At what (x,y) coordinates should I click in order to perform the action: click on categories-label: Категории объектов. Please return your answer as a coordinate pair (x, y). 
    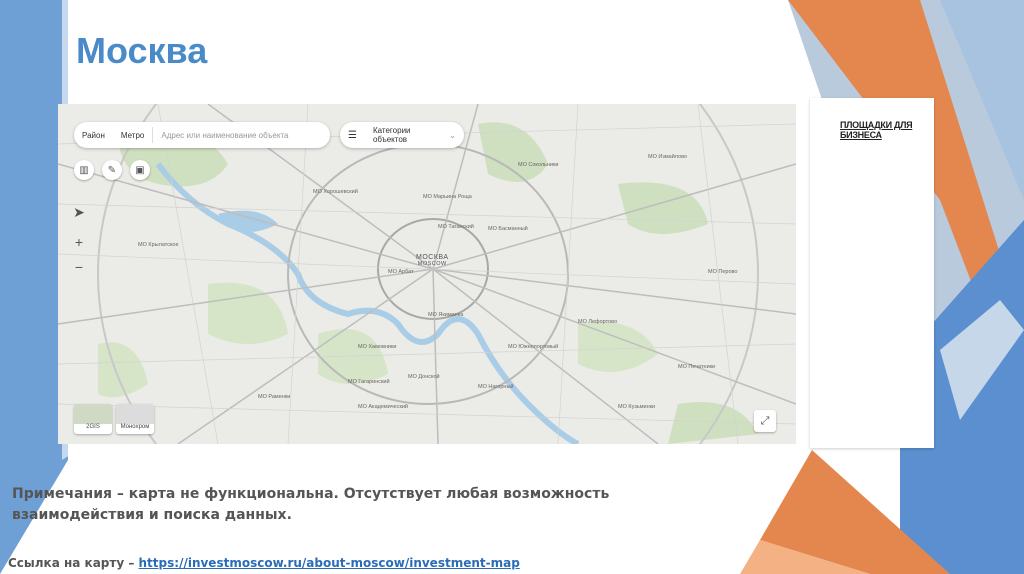
    Looking at the image, I should click on (391, 135).